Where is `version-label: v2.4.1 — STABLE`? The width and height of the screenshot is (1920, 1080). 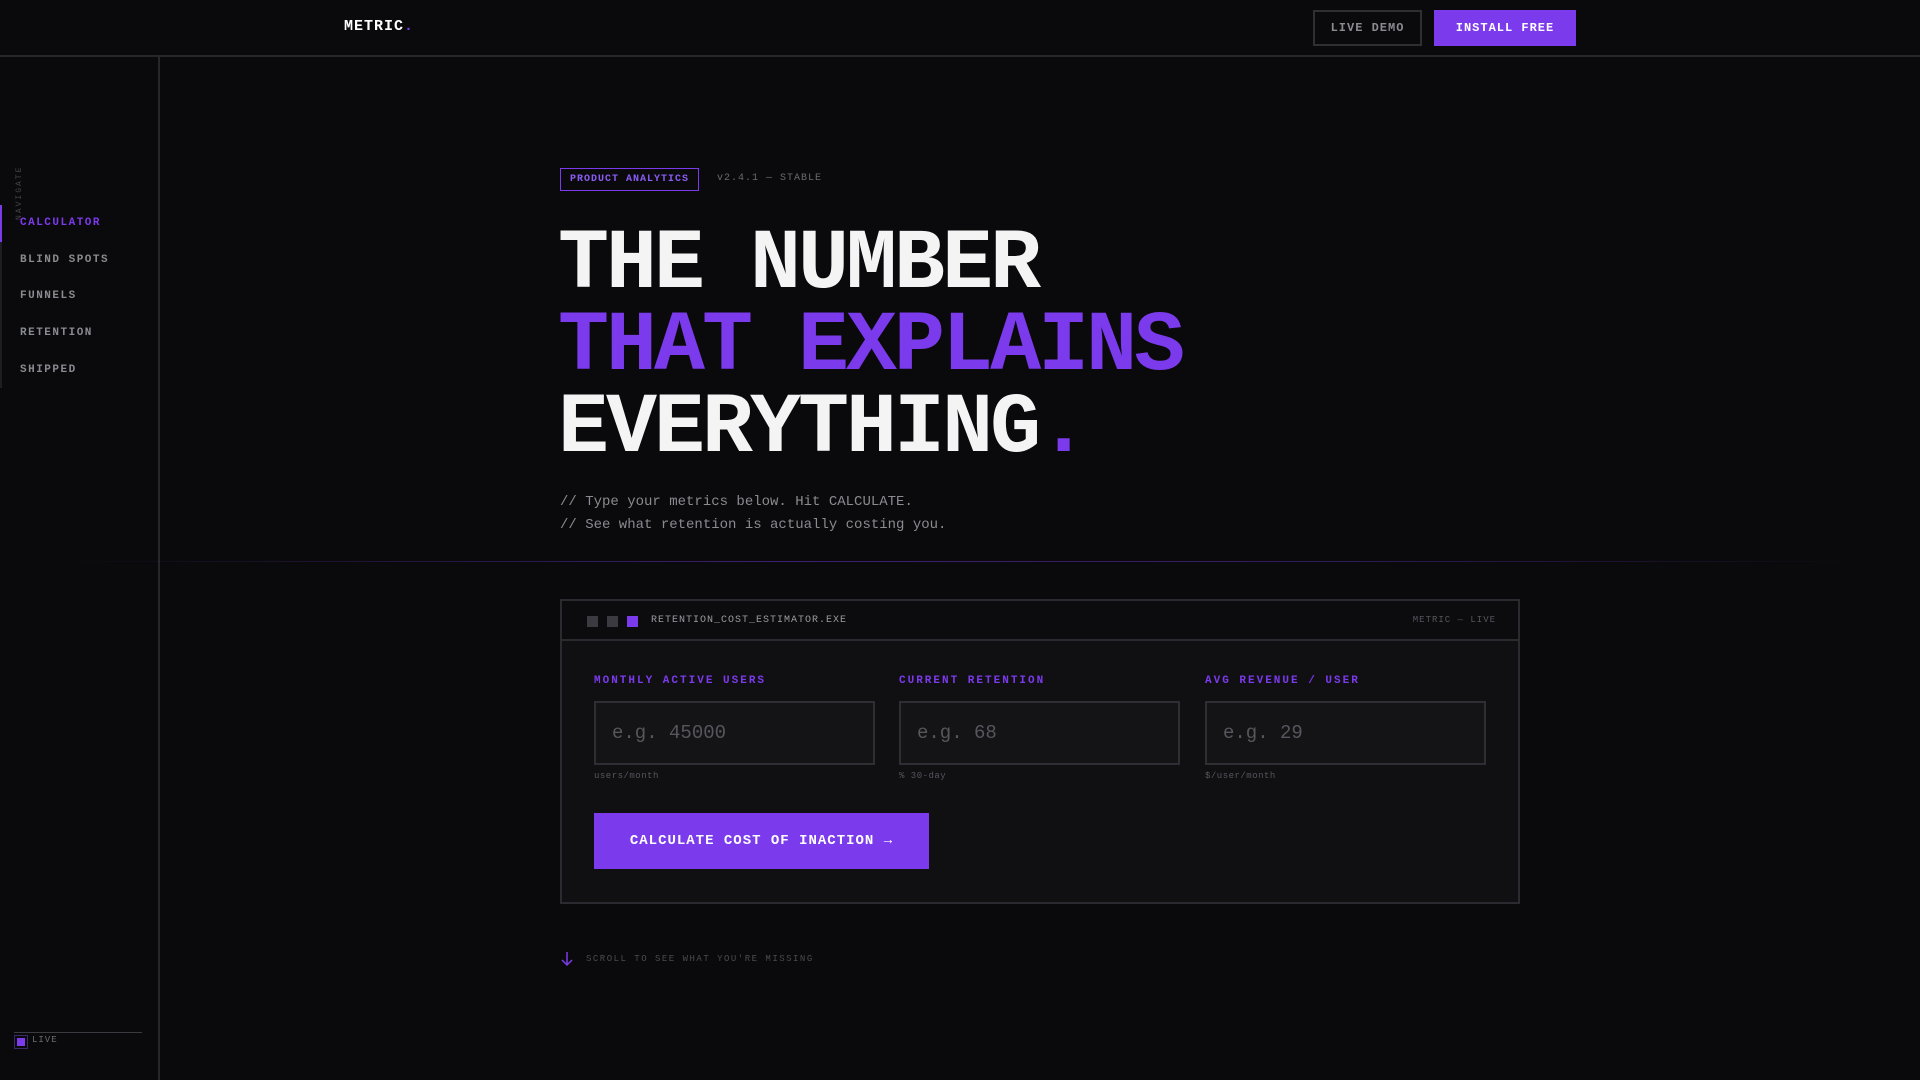
version-label: v2.4.1 — STABLE is located at coordinates (770, 178).